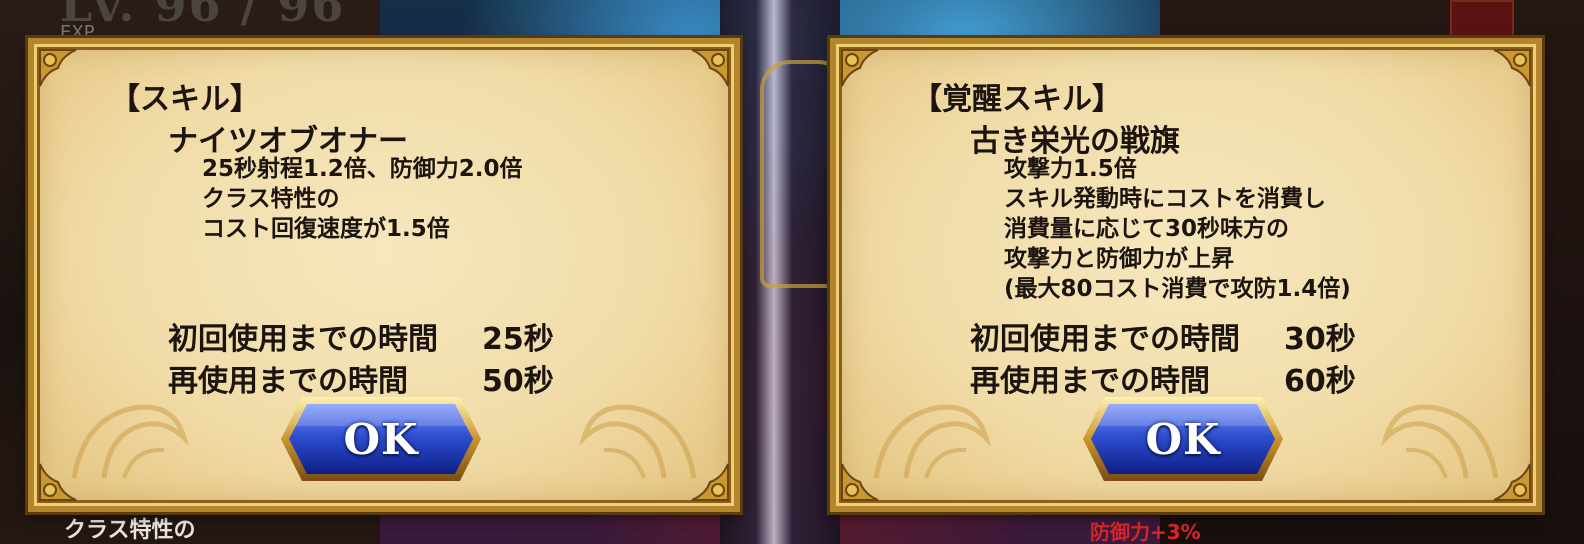  Describe the element at coordinates (1177, 289) in the screenshot. I see `skill-description-line: (最大80コスト消費で攻防1.4倍)` at that location.